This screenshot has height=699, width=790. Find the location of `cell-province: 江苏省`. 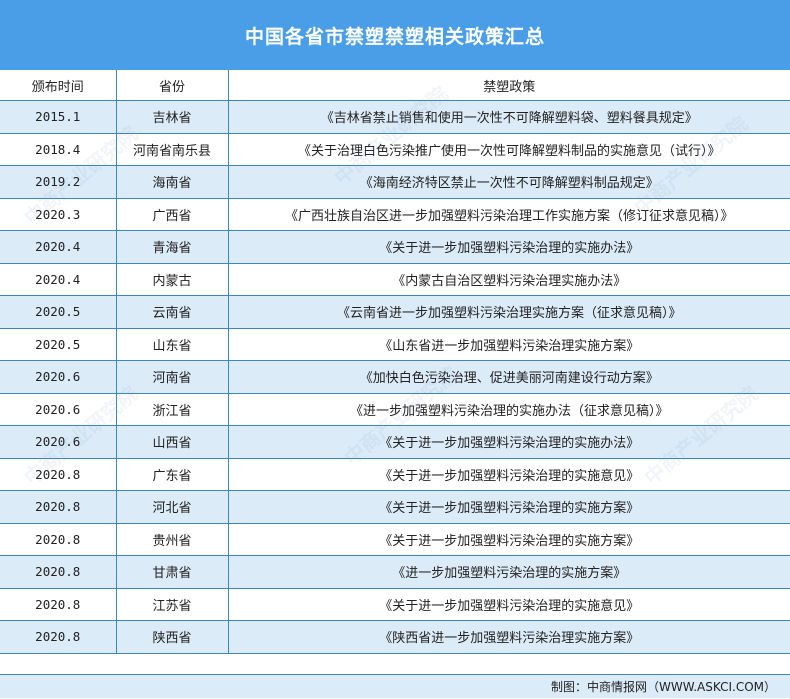

cell-province: 江苏省 is located at coordinates (172, 604).